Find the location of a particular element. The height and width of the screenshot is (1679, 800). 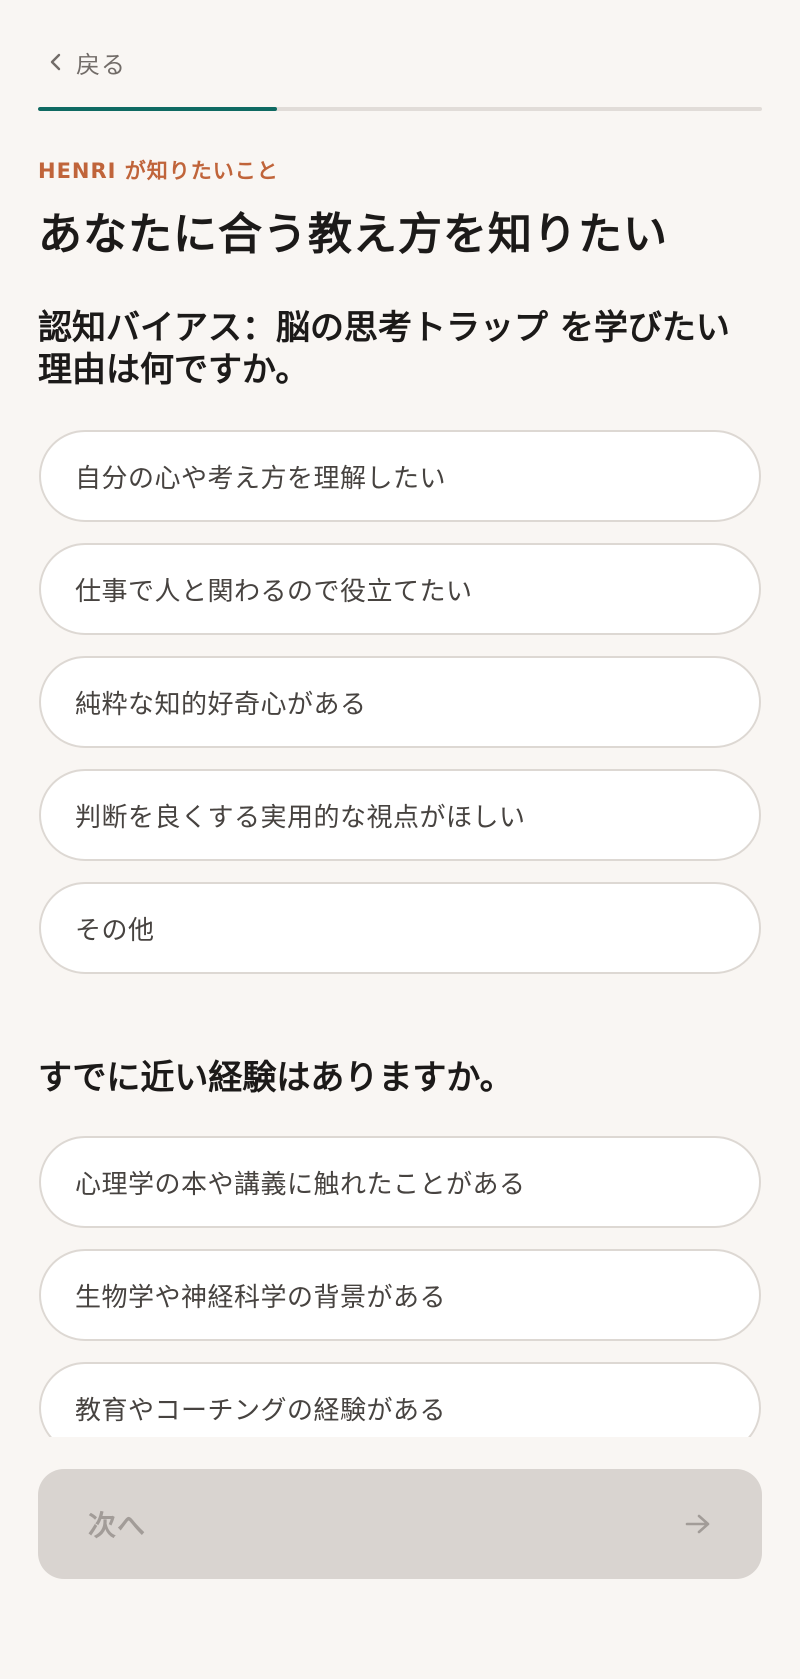

option-biology-background: 生物学や神経科学の背景がある is located at coordinates (400, 1295).